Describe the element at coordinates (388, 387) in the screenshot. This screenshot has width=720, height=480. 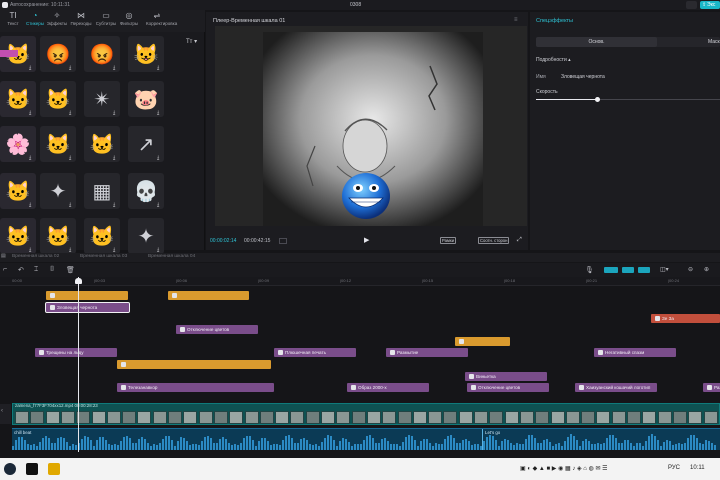
I see `effect-clip: Образ 2000-х` at that location.